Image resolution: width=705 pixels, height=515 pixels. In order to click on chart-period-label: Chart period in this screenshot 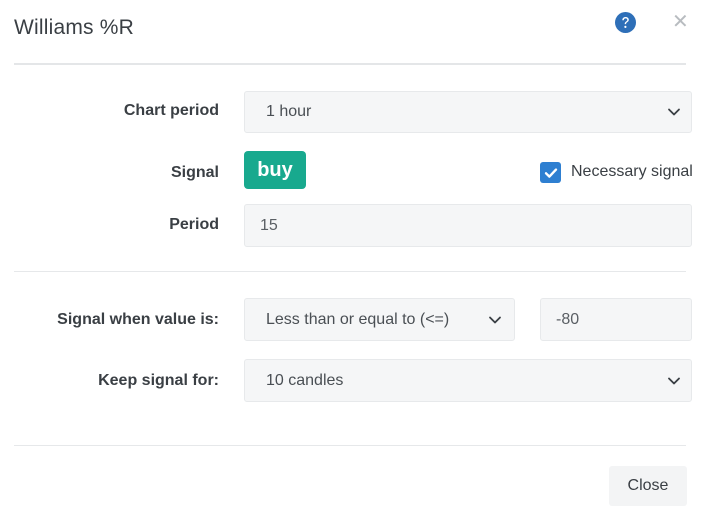, I will do `click(171, 110)`.